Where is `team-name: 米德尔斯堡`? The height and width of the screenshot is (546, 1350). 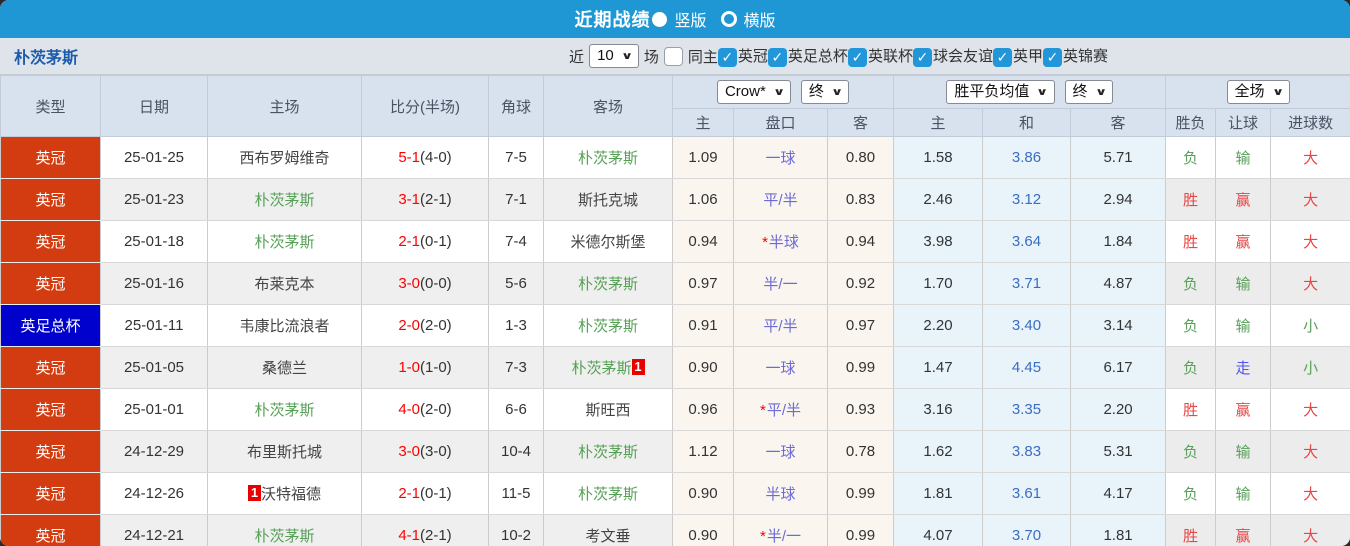
team-name: 米德尔斯堡 is located at coordinates (608, 242).